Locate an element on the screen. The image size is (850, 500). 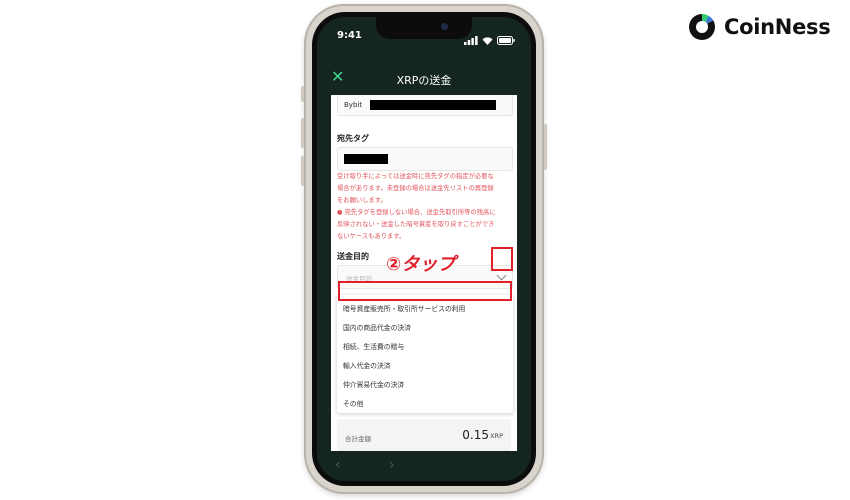
page-title: XRPの送金 is located at coordinates (424, 80).